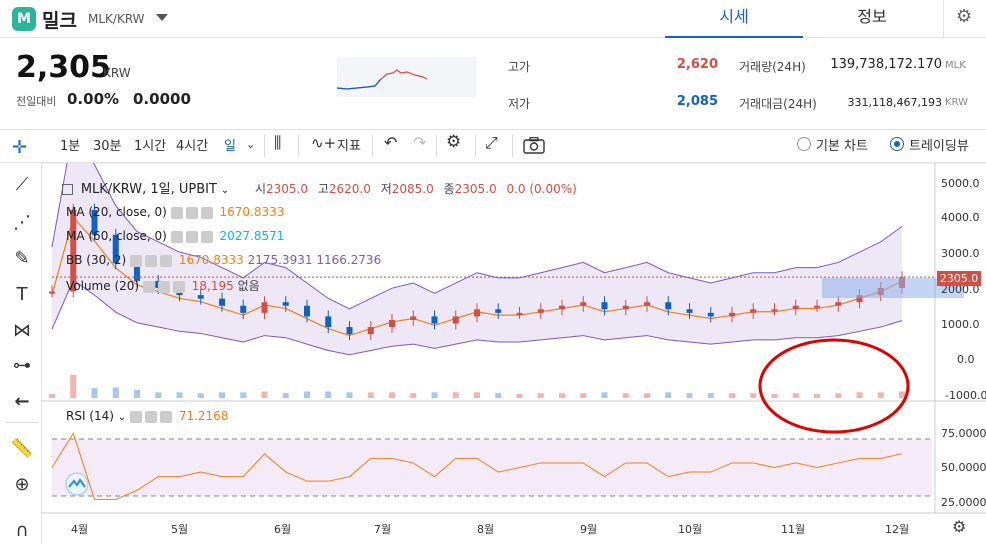 The height and width of the screenshot is (544, 986). What do you see at coordinates (59, 19) in the screenshot?
I see `coin-name: 밀크` at bounding box center [59, 19].